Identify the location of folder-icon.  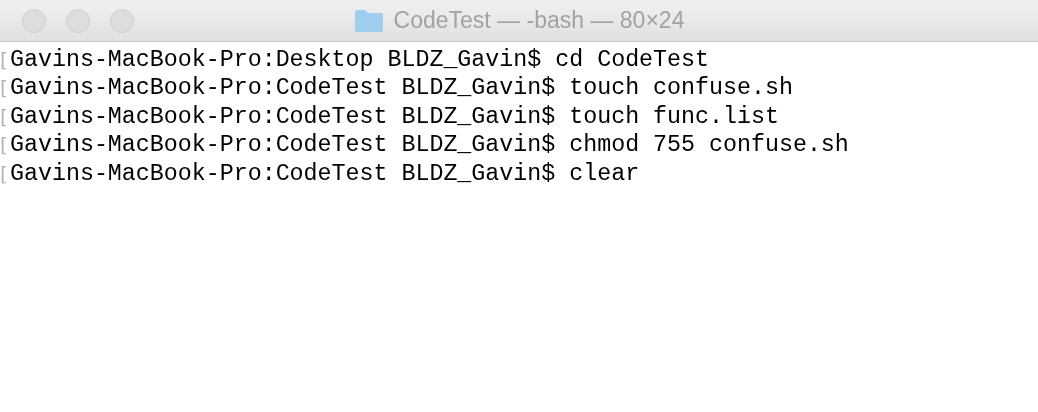
(368, 20).